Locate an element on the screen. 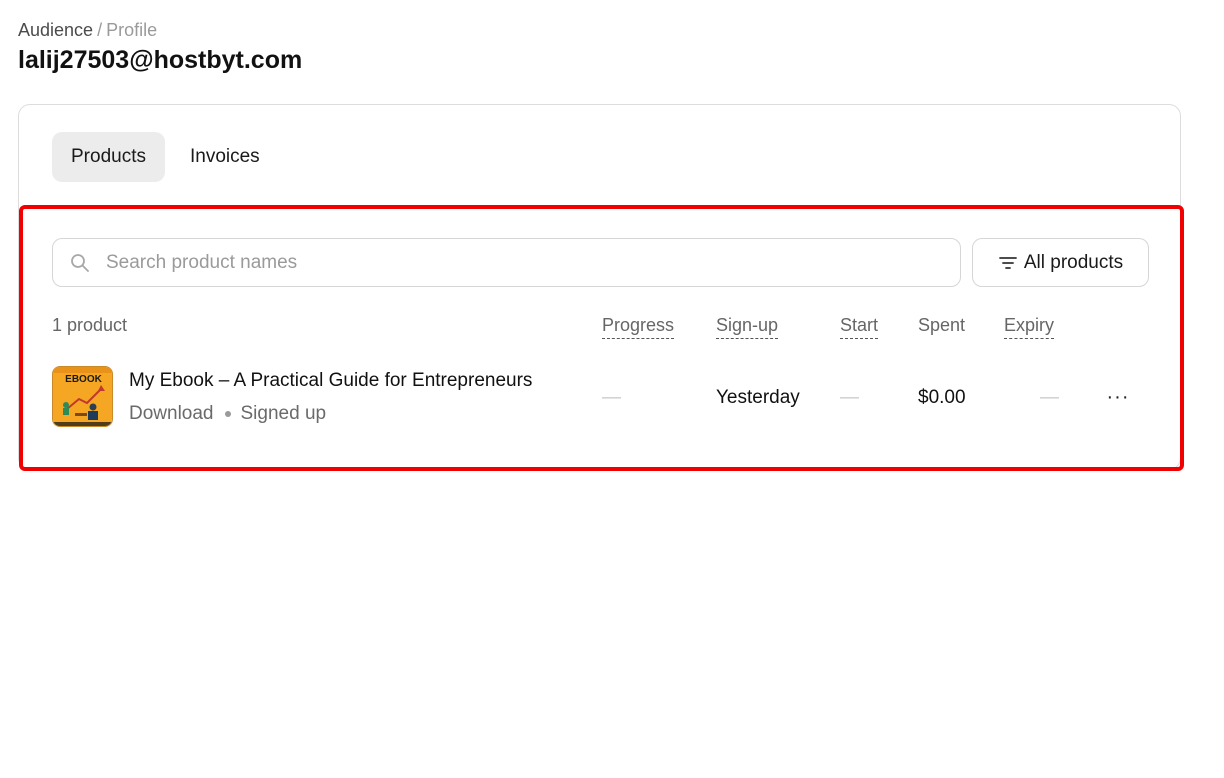  search-box is located at coordinates (506, 262).